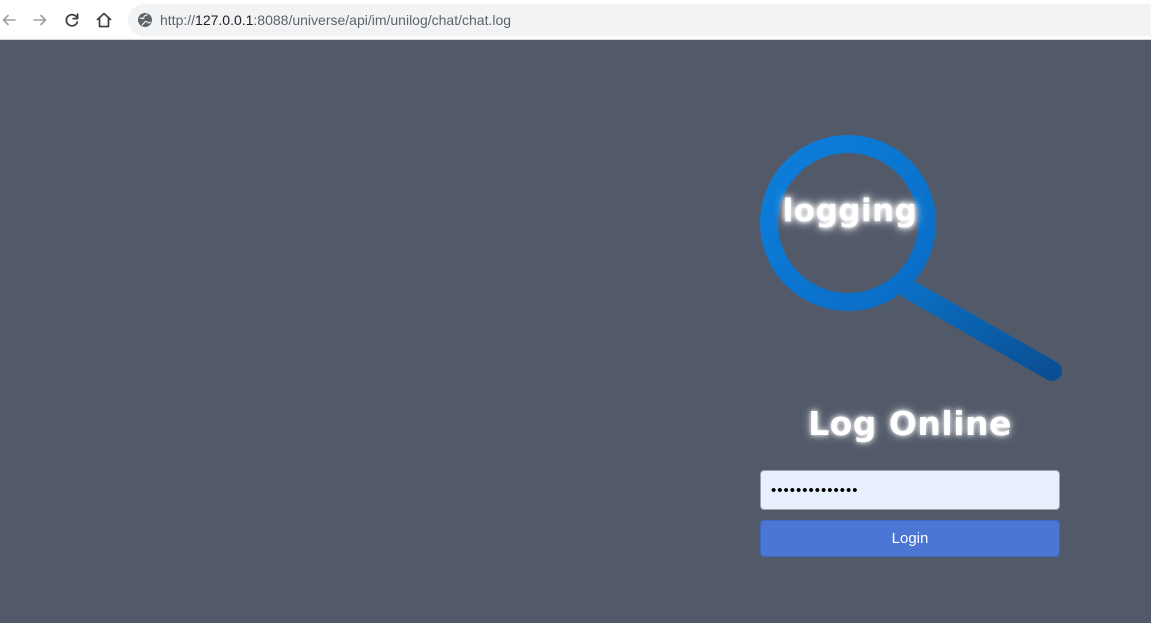  I want to click on url-scheme: http://, so click(178, 20).